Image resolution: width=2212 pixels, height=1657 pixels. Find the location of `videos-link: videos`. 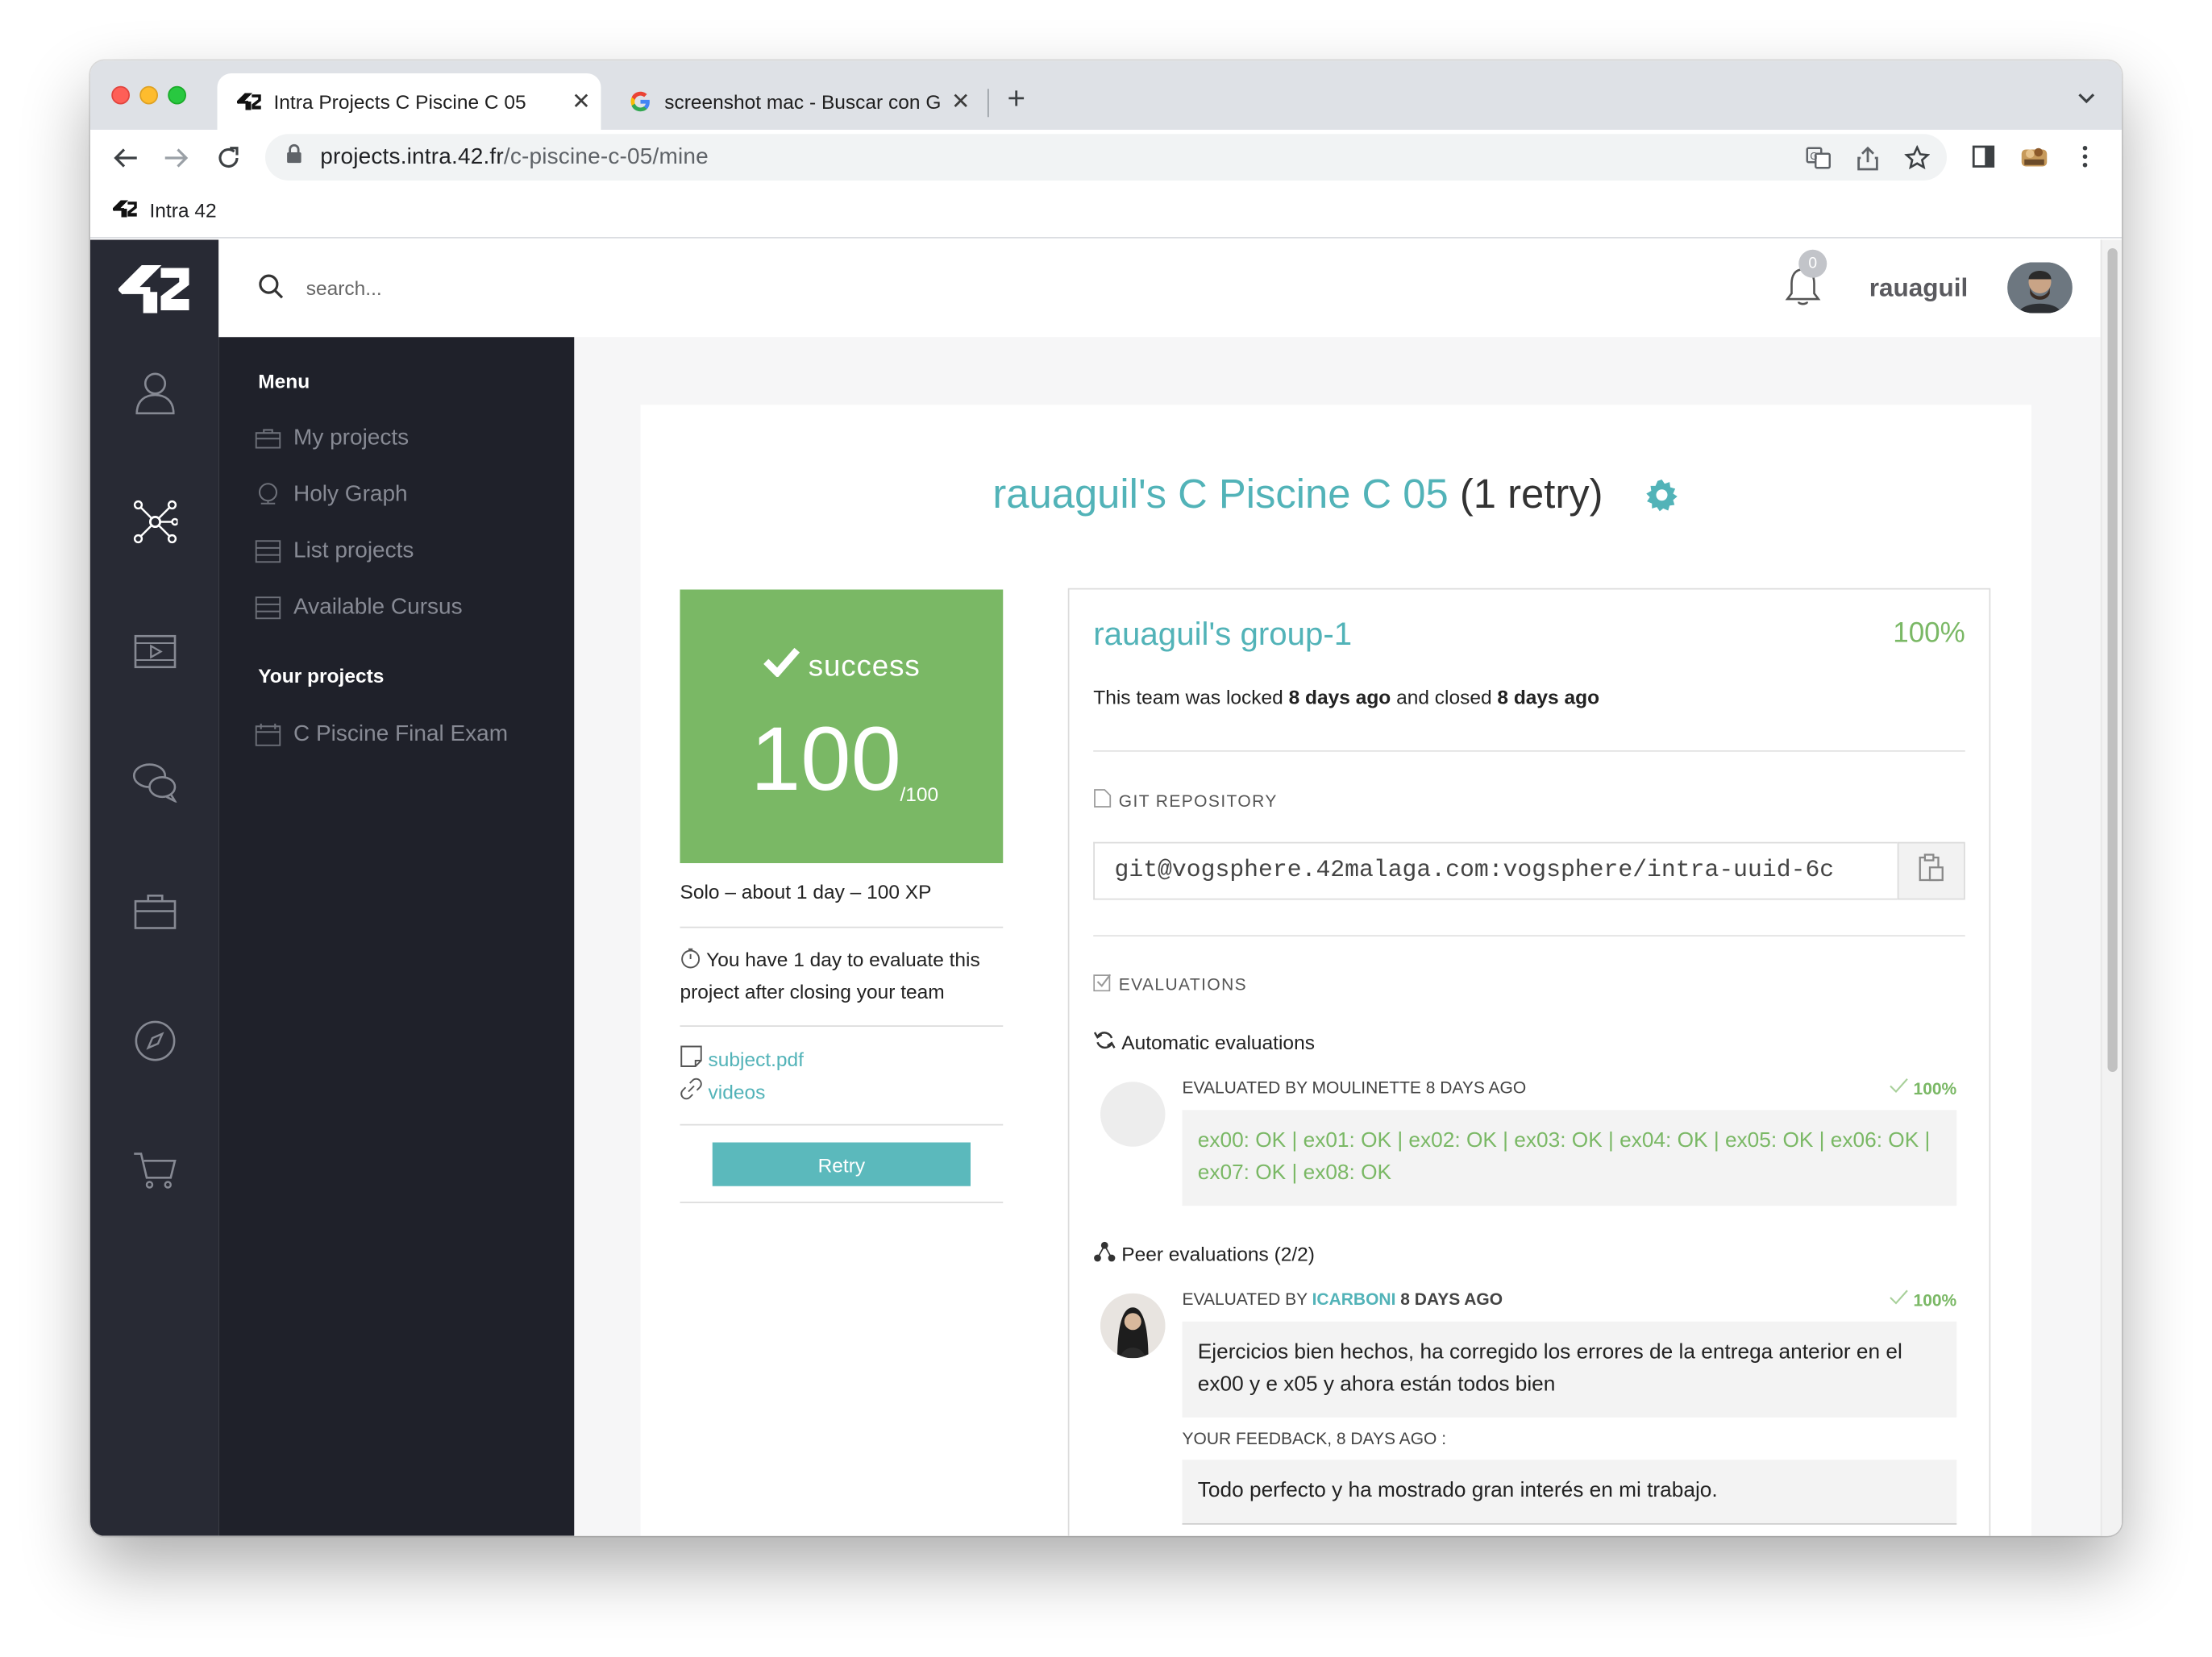

videos-link: videos is located at coordinates (722, 1091).